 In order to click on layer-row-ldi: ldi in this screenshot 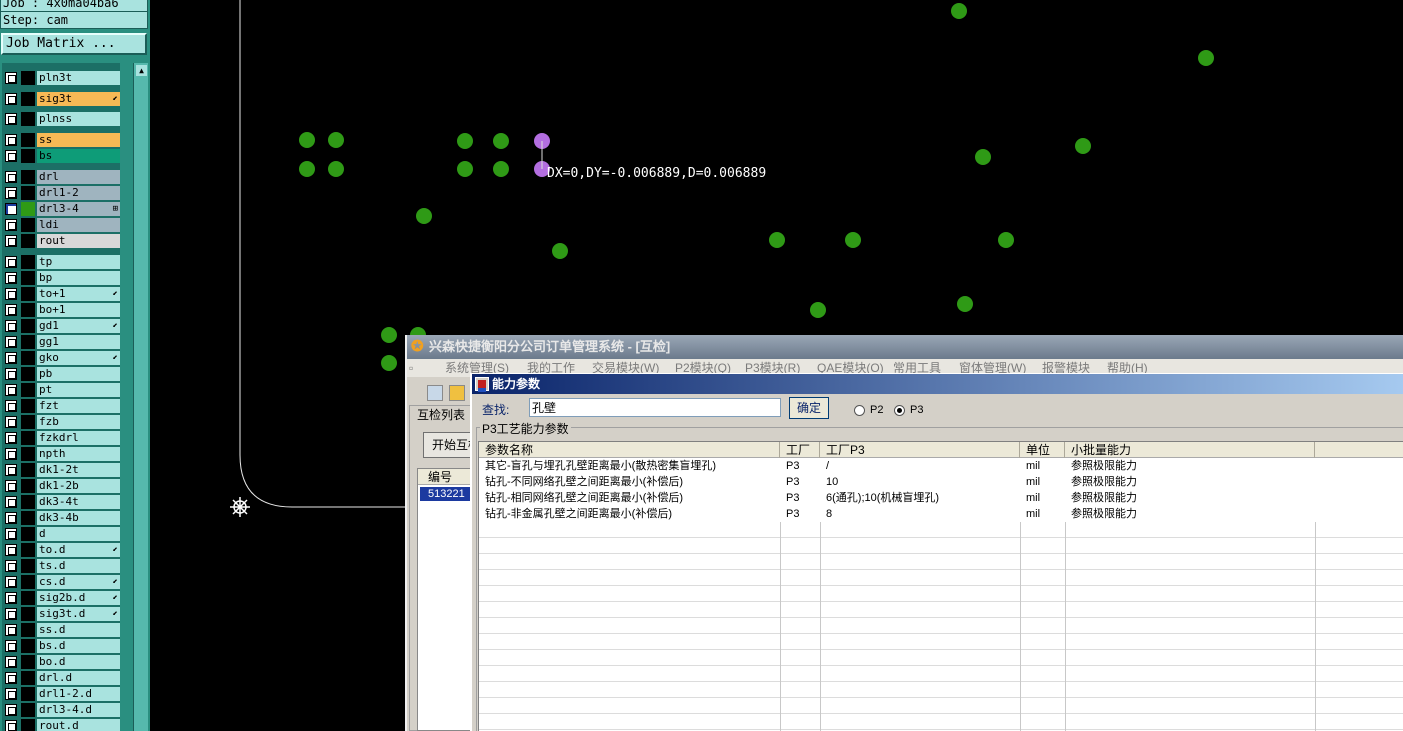, I will do `click(61, 225)`.